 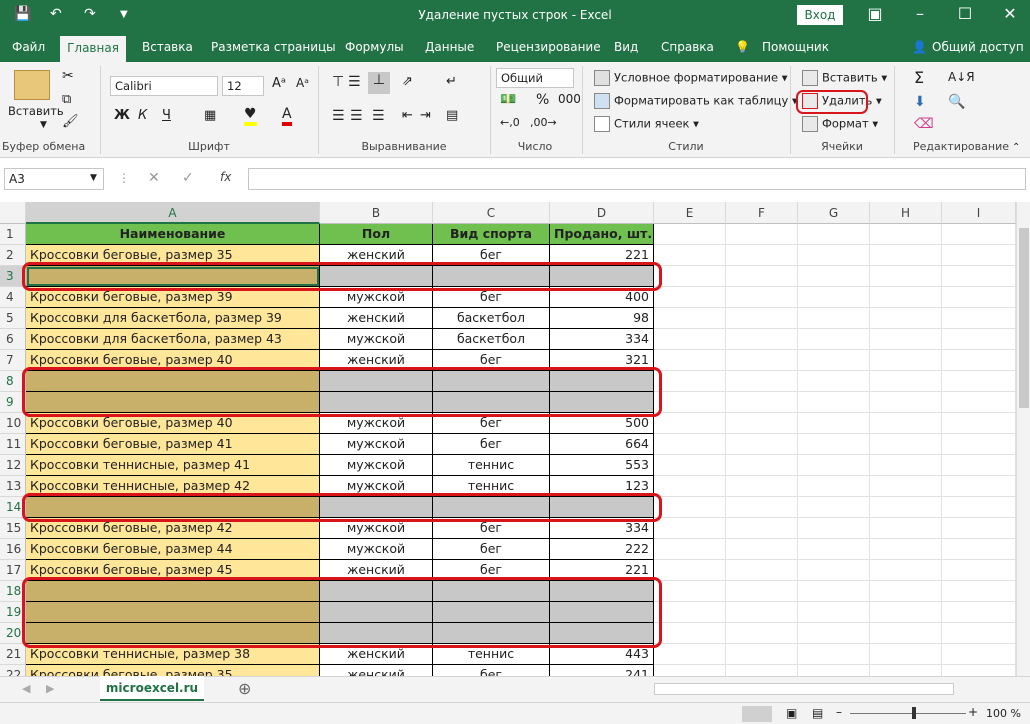 What do you see at coordinates (542, 100) in the screenshot?
I see `percent-icon: %` at bounding box center [542, 100].